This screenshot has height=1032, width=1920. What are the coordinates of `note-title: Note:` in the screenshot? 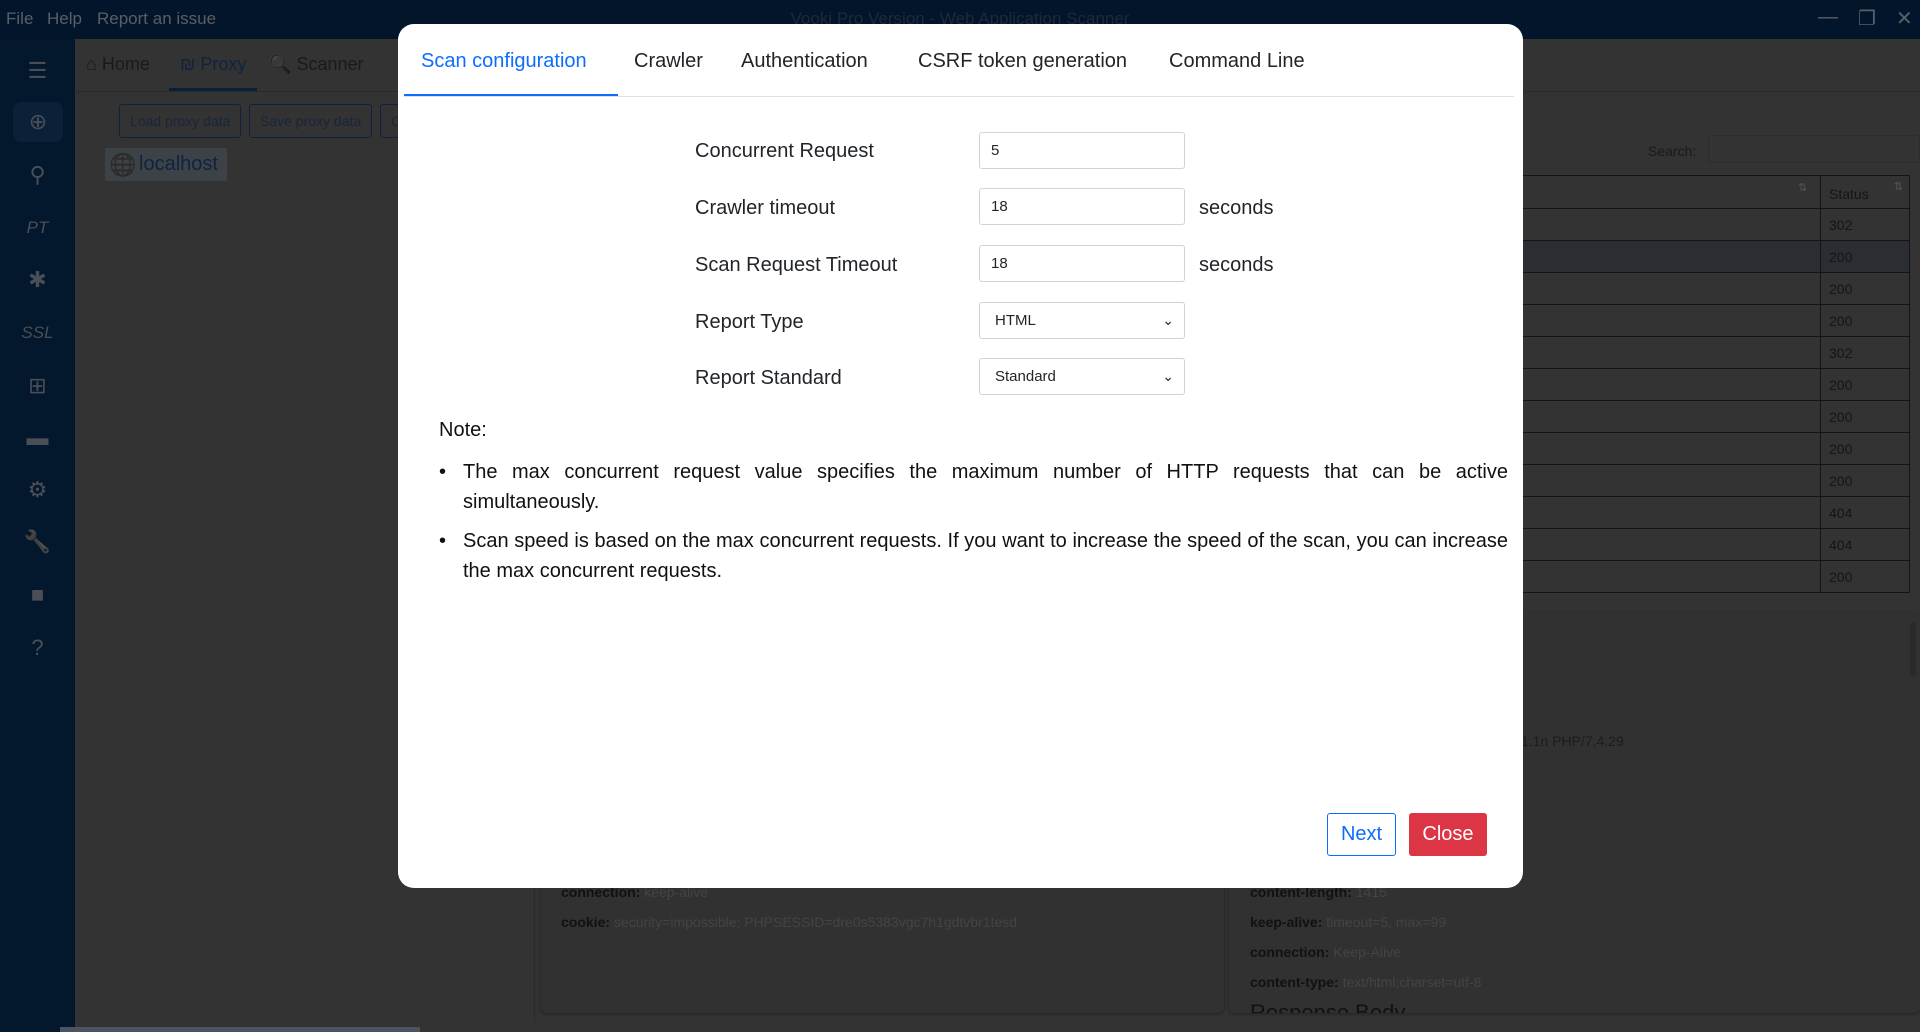 It's located at (463, 430).